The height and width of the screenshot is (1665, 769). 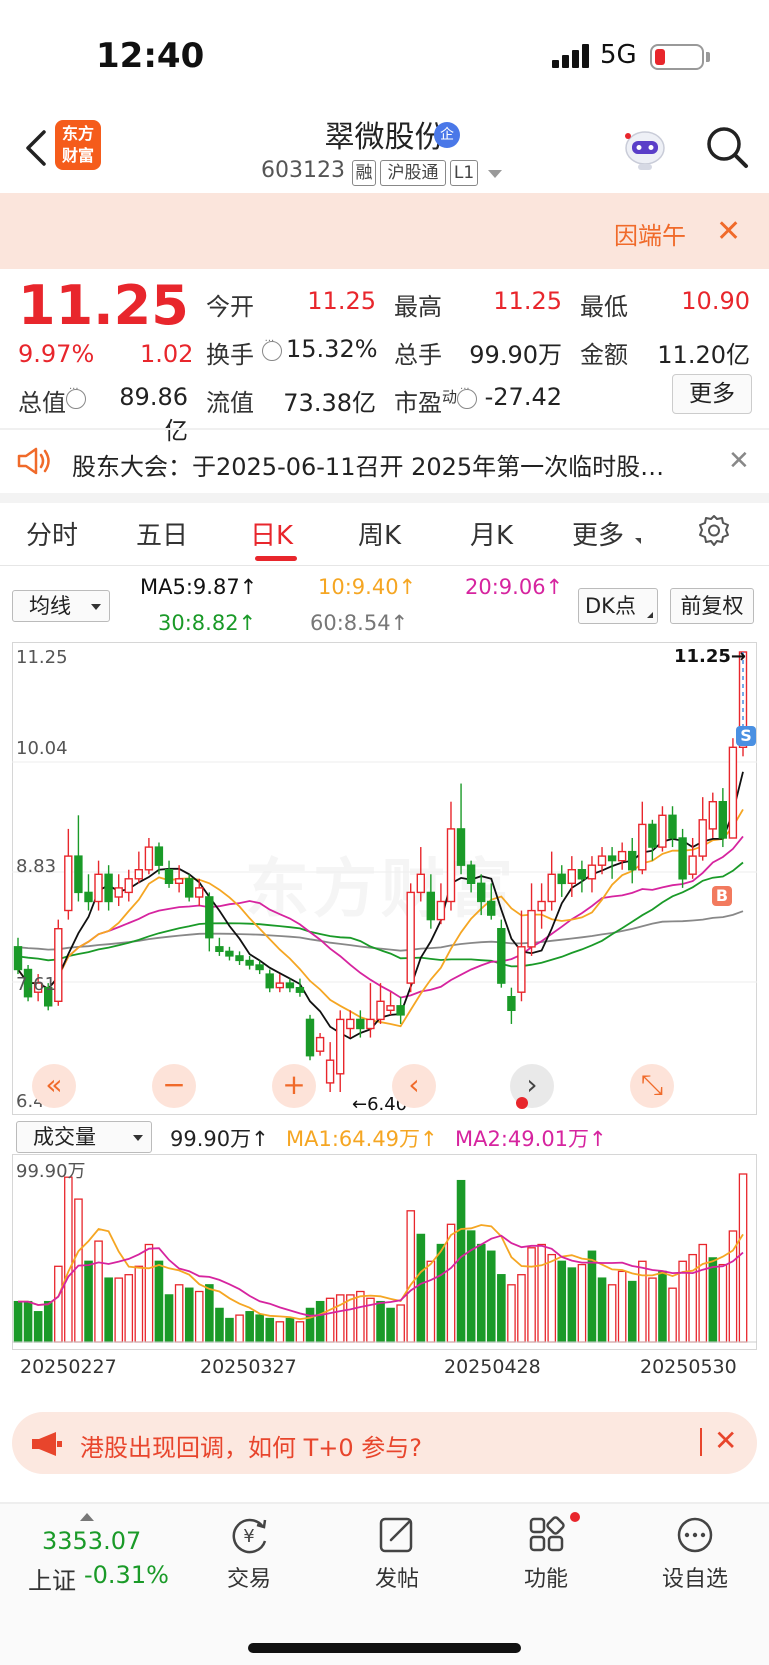 What do you see at coordinates (84, 1137) in the screenshot?
I see `sub-indicator-selector: 成交量` at bounding box center [84, 1137].